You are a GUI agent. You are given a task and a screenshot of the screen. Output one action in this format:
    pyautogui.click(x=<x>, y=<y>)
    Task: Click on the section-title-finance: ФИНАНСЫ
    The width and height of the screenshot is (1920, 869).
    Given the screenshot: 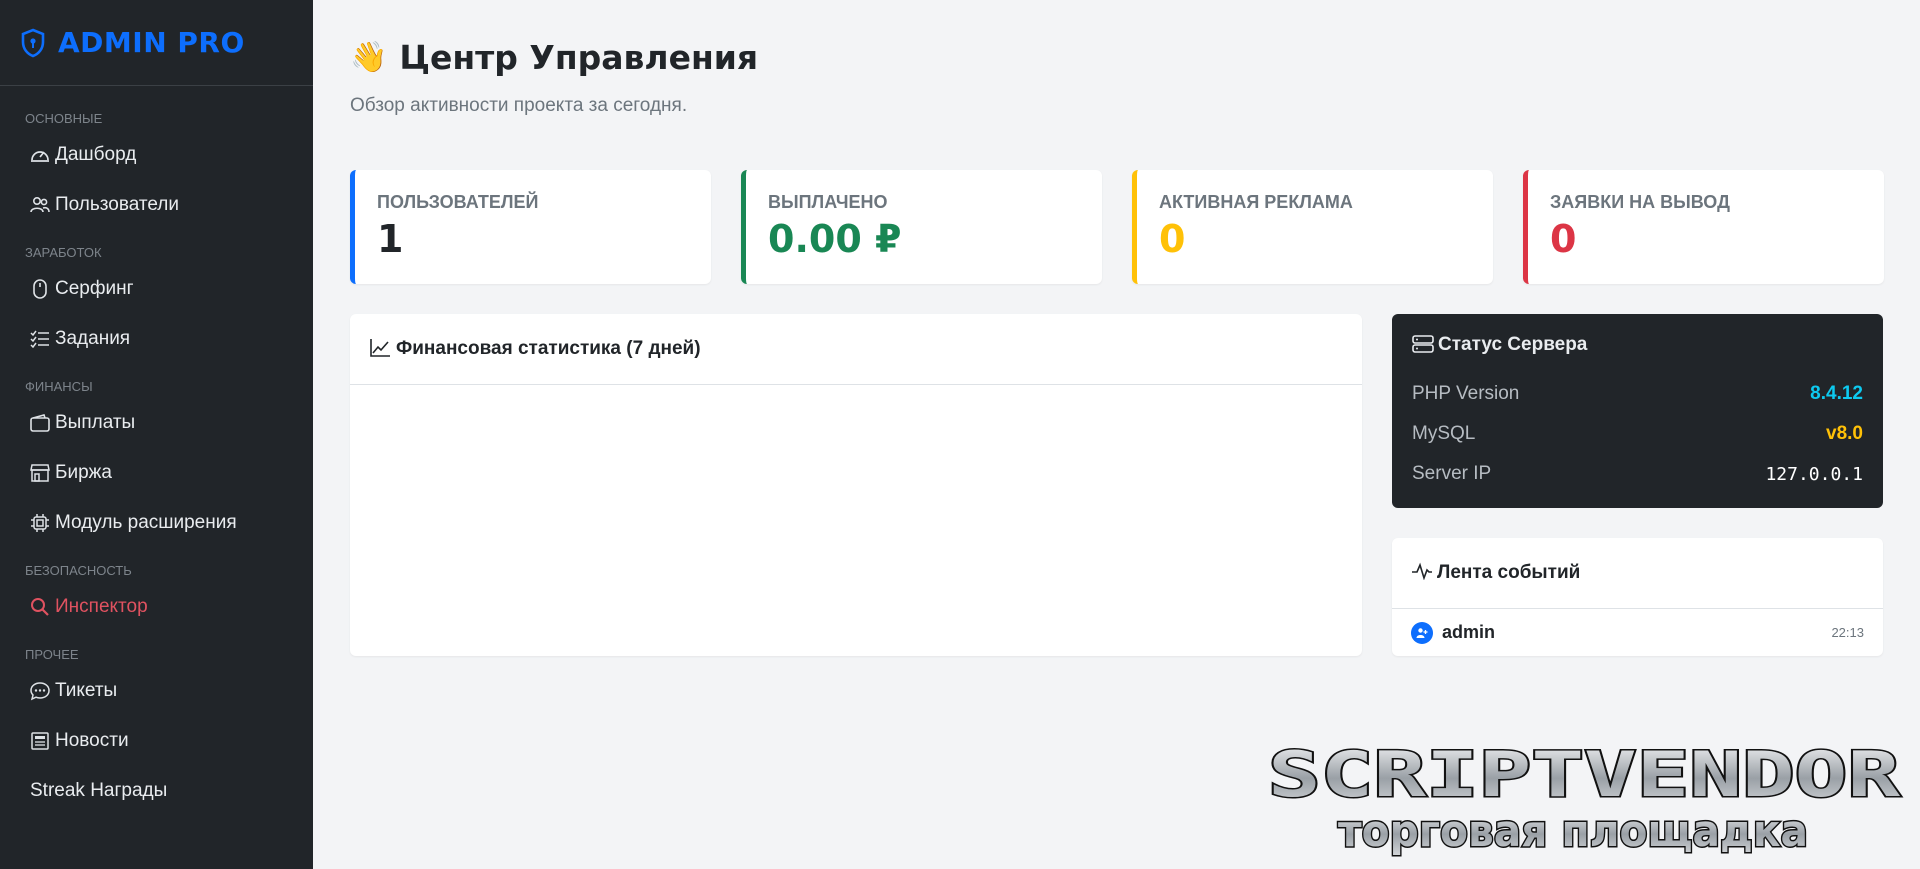 What is the action you would take?
    pyautogui.click(x=59, y=386)
    